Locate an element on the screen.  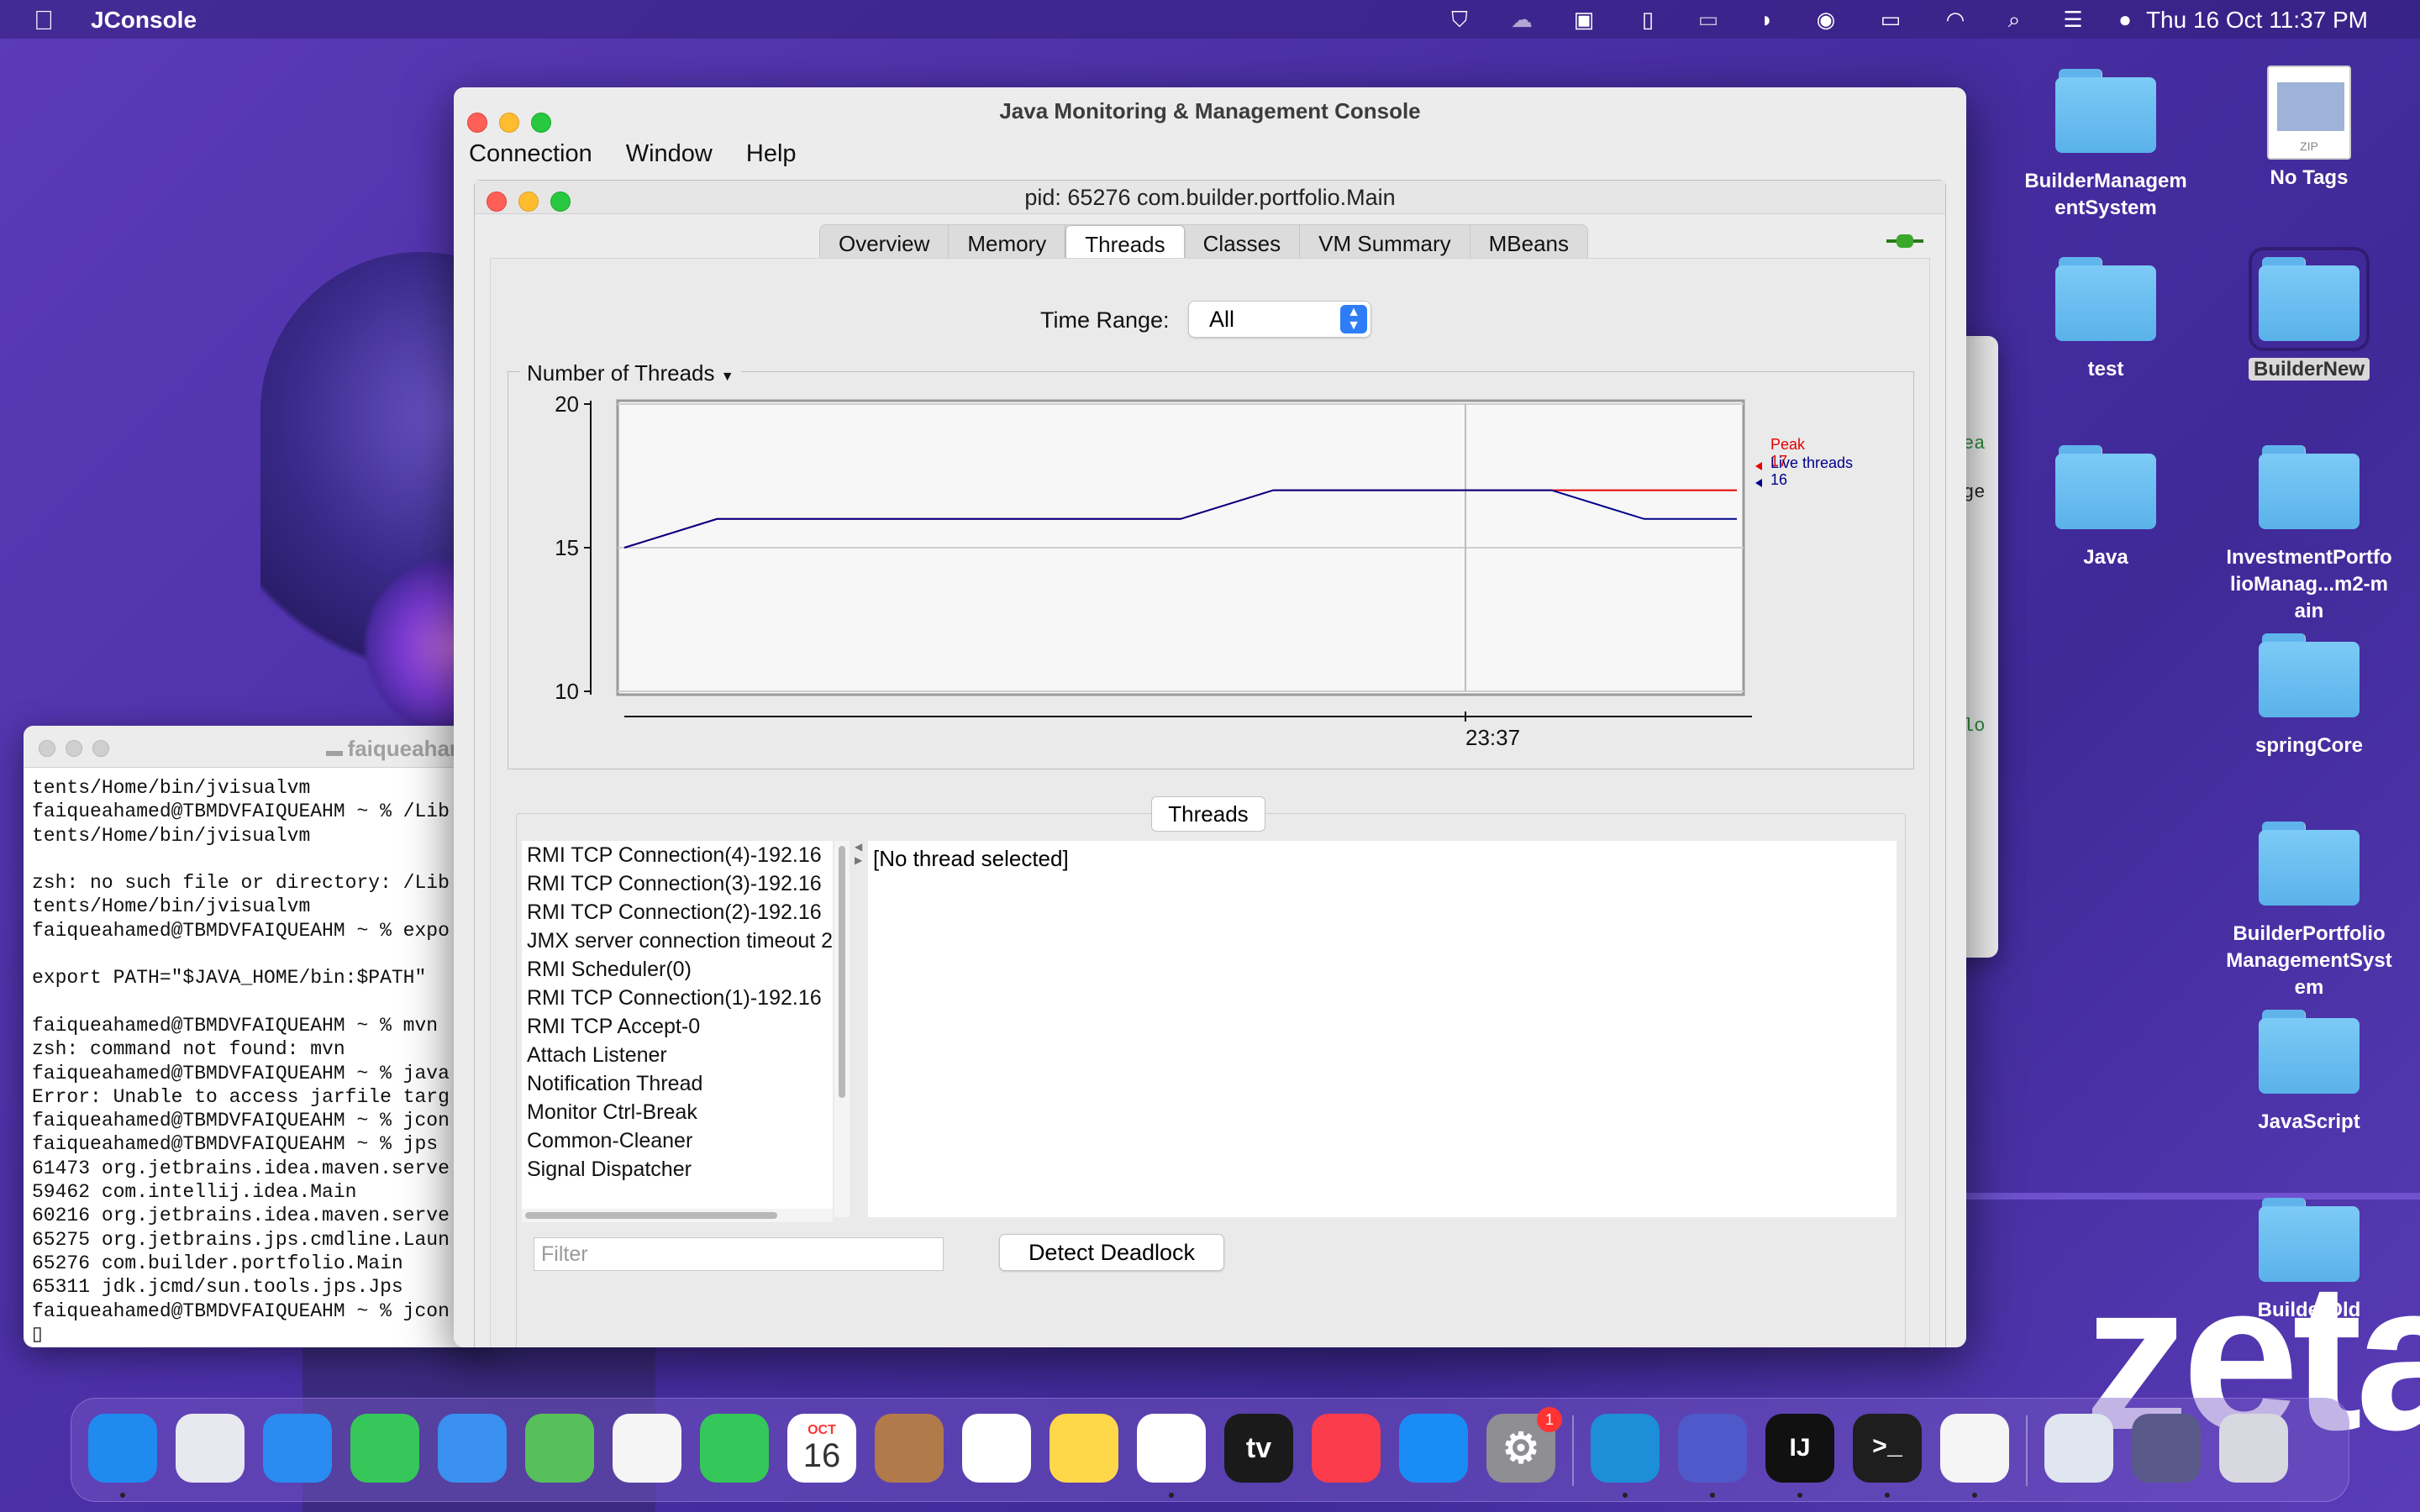
tab-classes: Classes is located at coordinates (1243, 243).